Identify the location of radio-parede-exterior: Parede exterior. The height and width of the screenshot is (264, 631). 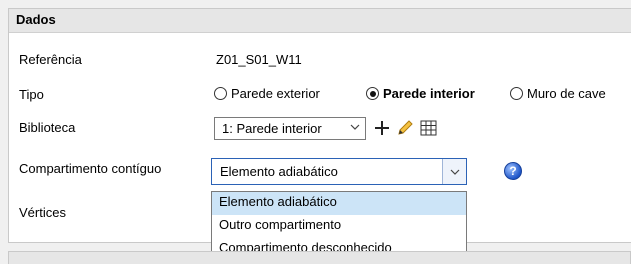
(267, 93).